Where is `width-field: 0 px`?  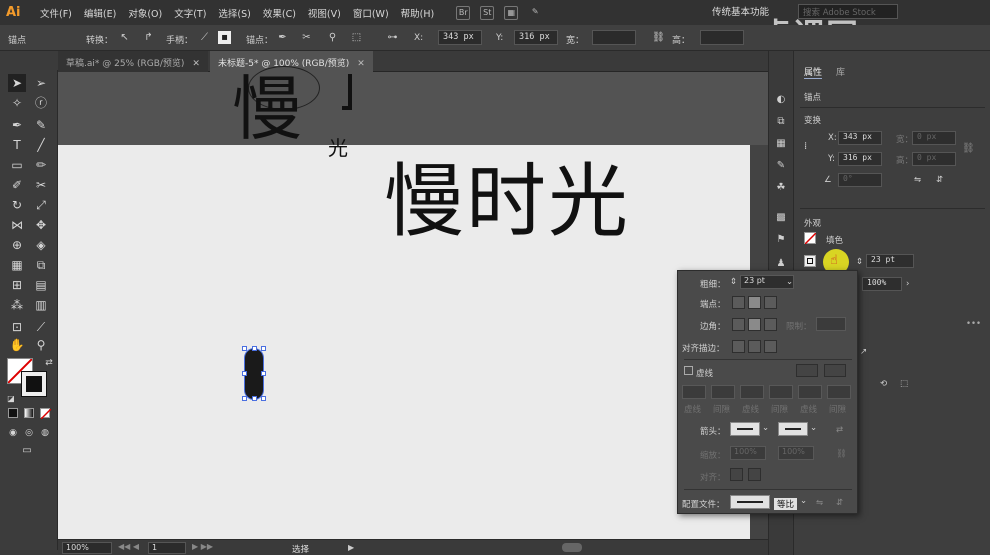 width-field: 0 px is located at coordinates (934, 138).